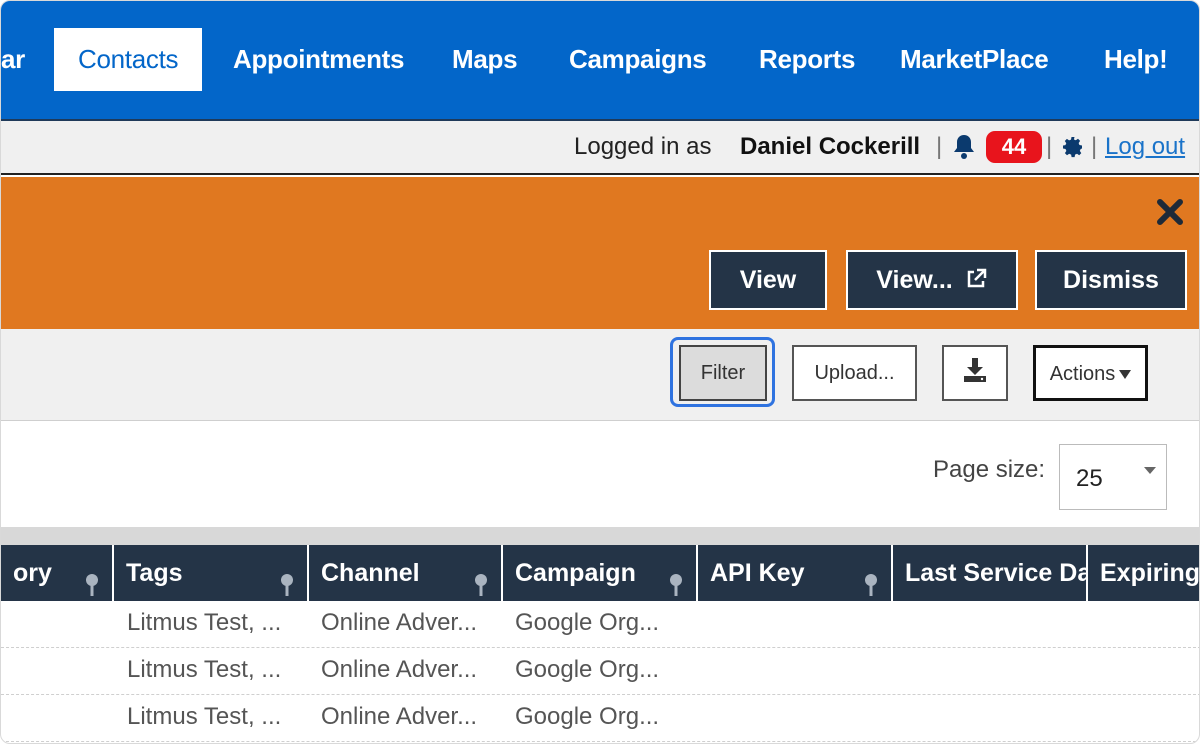  What do you see at coordinates (638, 59) in the screenshot?
I see `nav-item-campaigns: Campaigns` at bounding box center [638, 59].